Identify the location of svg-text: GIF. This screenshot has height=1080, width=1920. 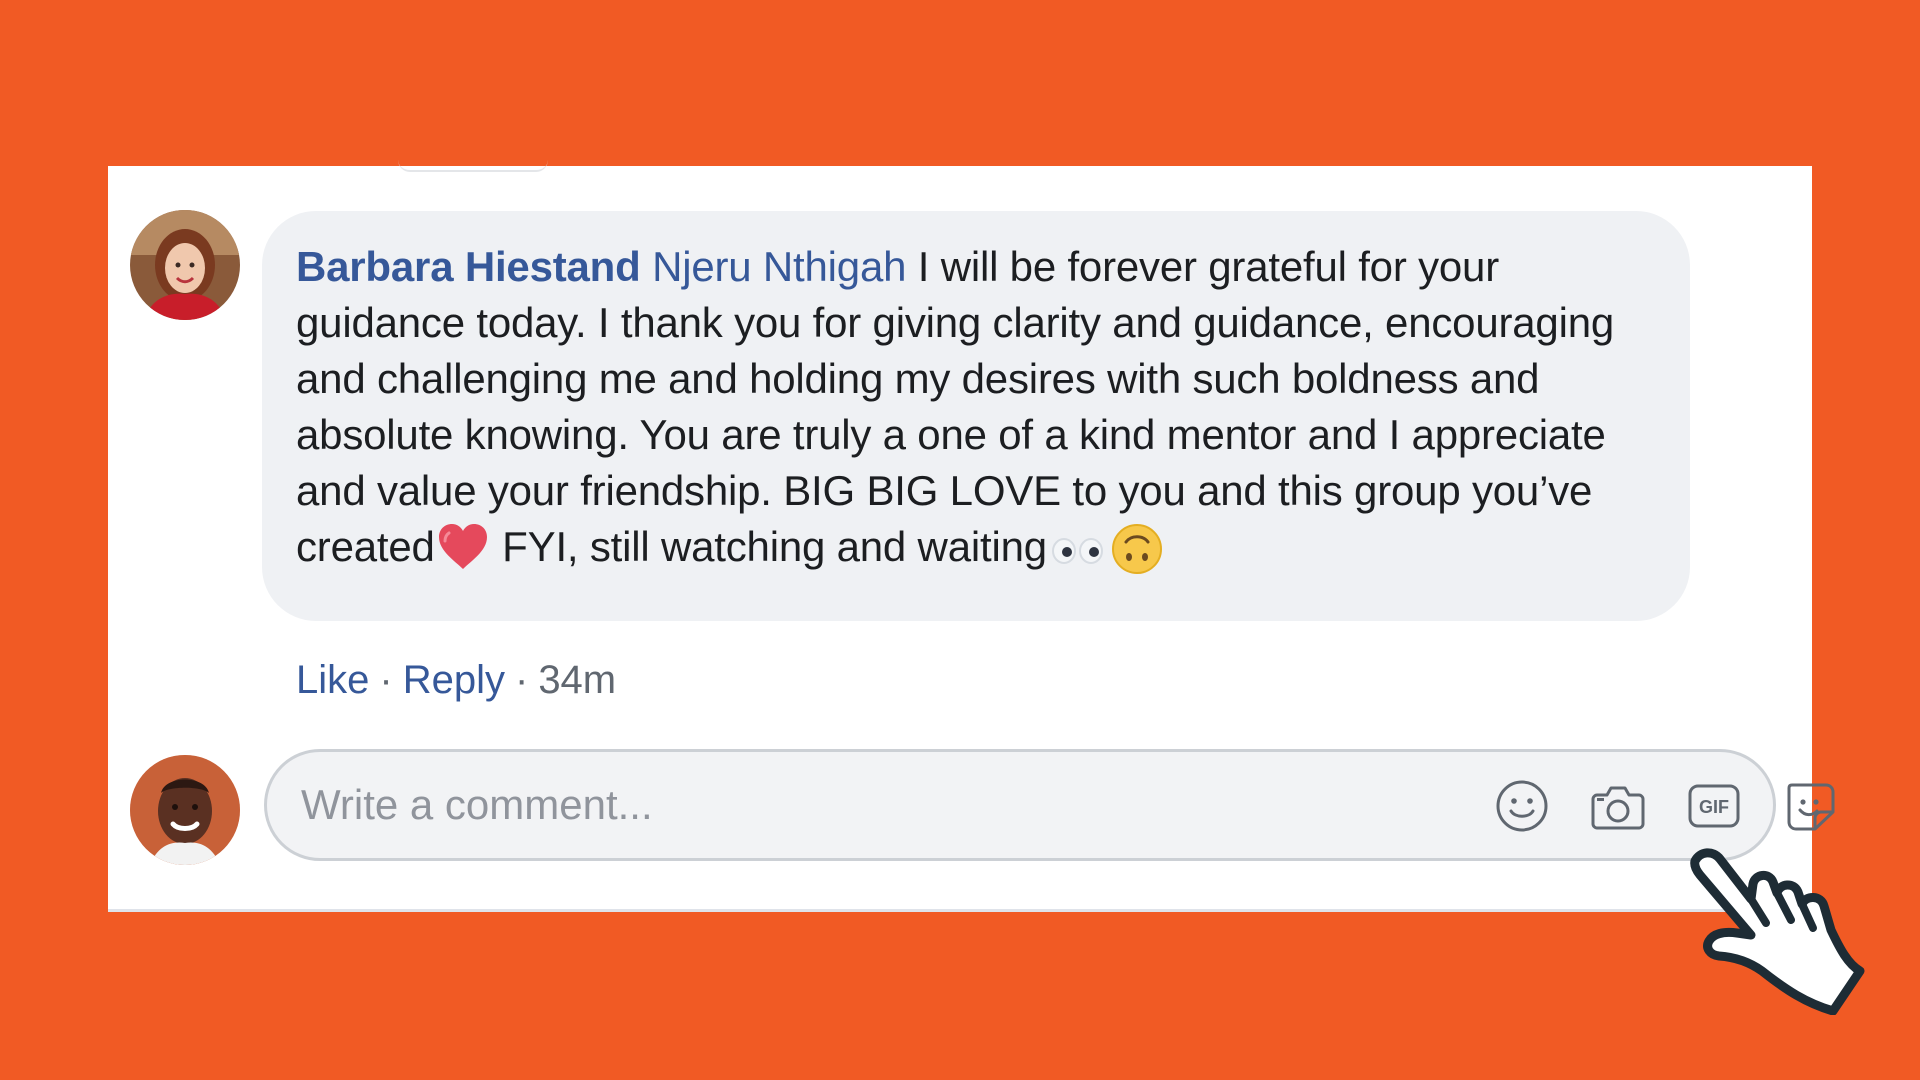
(1714, 807).